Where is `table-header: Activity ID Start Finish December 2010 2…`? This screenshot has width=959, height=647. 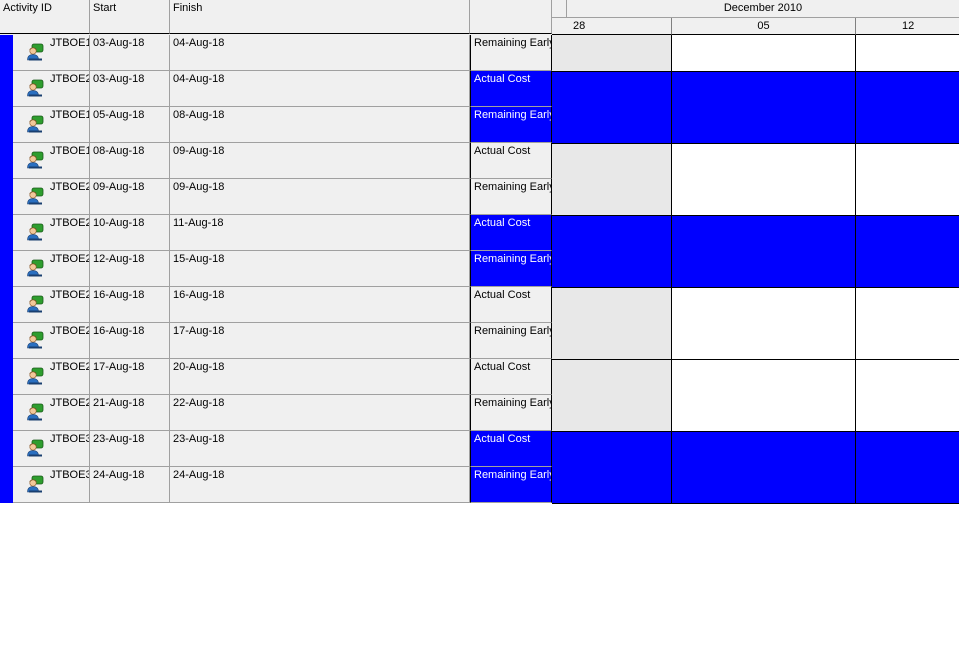 table-header: Activity ID Start Finish December 2010 2… is located at coordinates (479, 17).